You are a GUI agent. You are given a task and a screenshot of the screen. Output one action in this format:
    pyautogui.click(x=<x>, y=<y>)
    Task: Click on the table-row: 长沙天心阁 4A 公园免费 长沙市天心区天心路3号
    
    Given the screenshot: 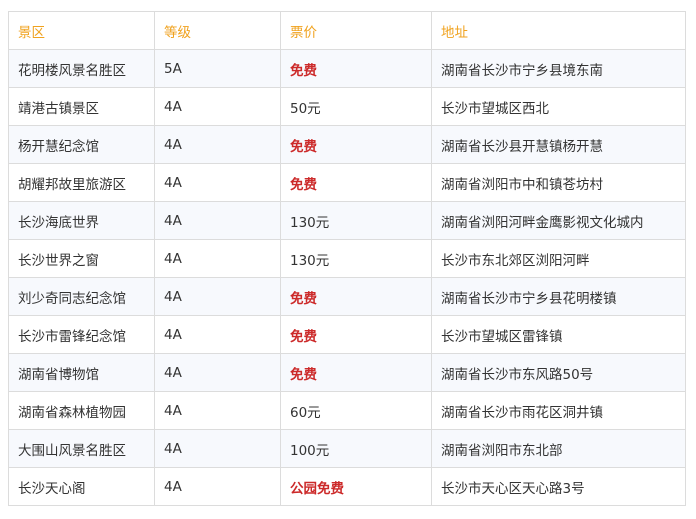 What is the action you would take?
    pyautogui.click(x=347, y=486)
    